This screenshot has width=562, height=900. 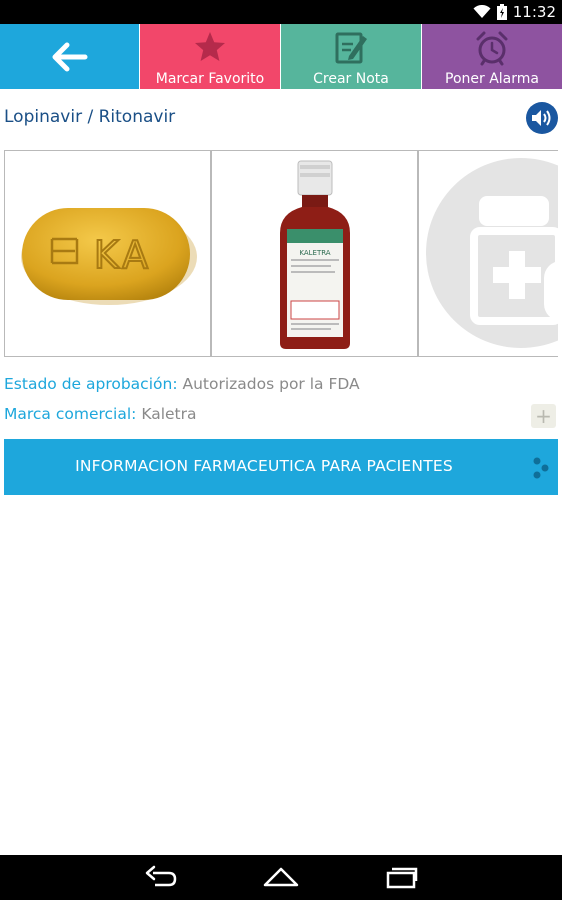 I want to click on approval-label: Estado de aprobación:, so click(x=91, y=384).